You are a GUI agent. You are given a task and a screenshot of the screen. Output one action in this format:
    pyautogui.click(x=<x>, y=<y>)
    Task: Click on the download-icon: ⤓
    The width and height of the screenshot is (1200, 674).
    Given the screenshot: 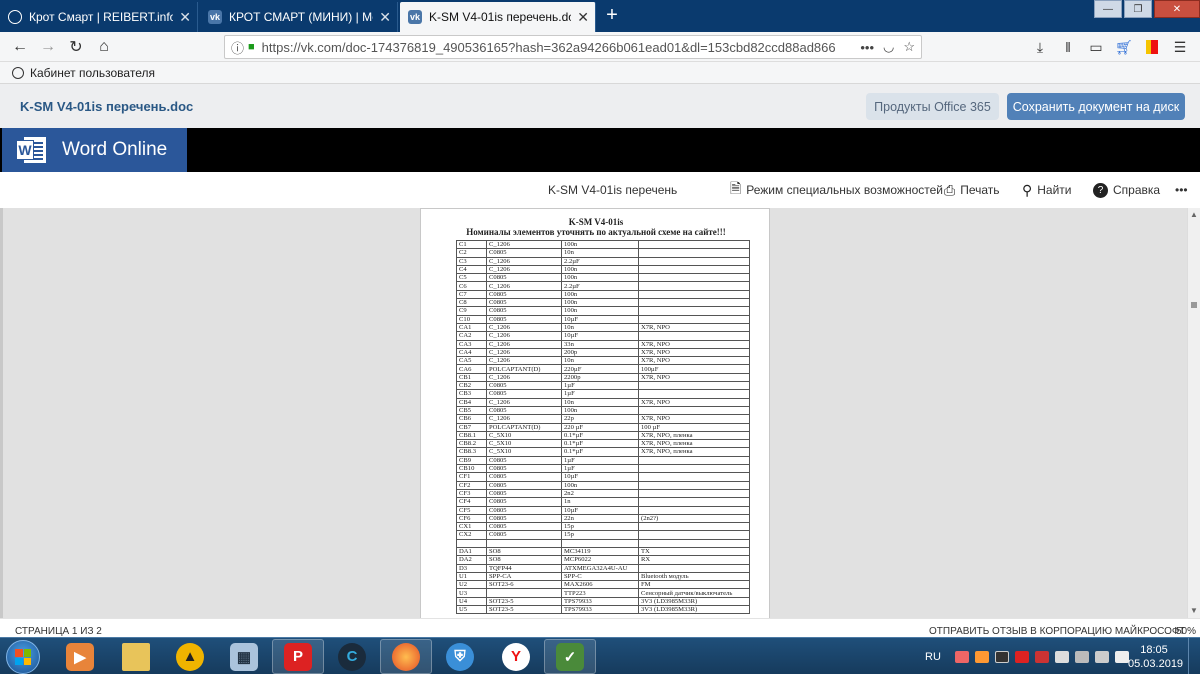 What is the action you would take?
    pyautogui.click(x=1040, y=47)
    